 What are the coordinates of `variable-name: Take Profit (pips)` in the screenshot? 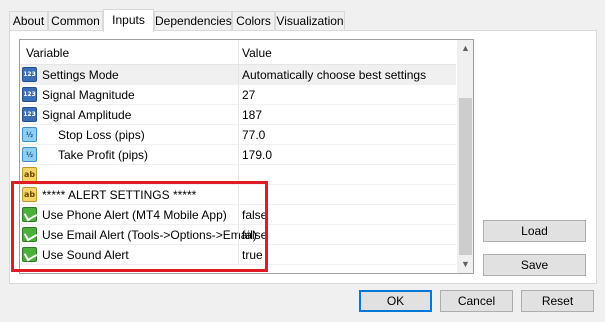 It's located at (103, 155).